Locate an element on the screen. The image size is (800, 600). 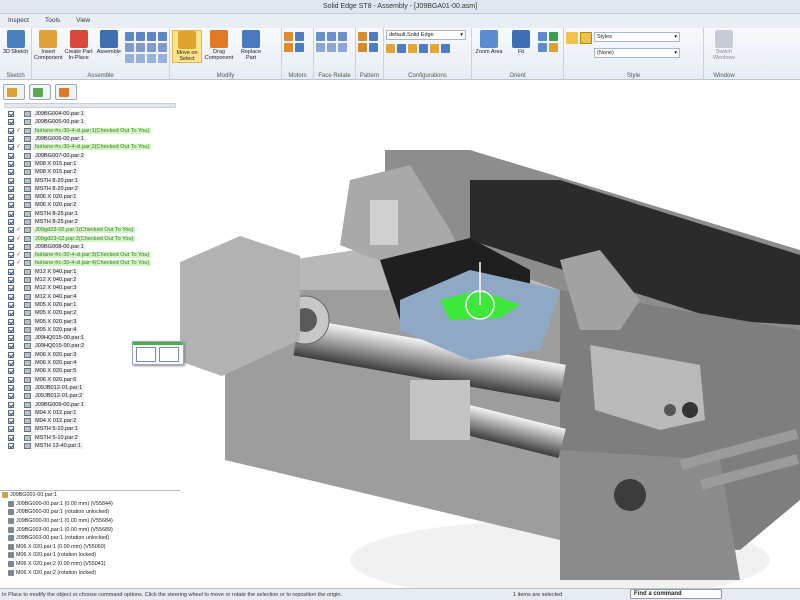
insert-component-button: Insert Component is located at coordinates (48, 45).